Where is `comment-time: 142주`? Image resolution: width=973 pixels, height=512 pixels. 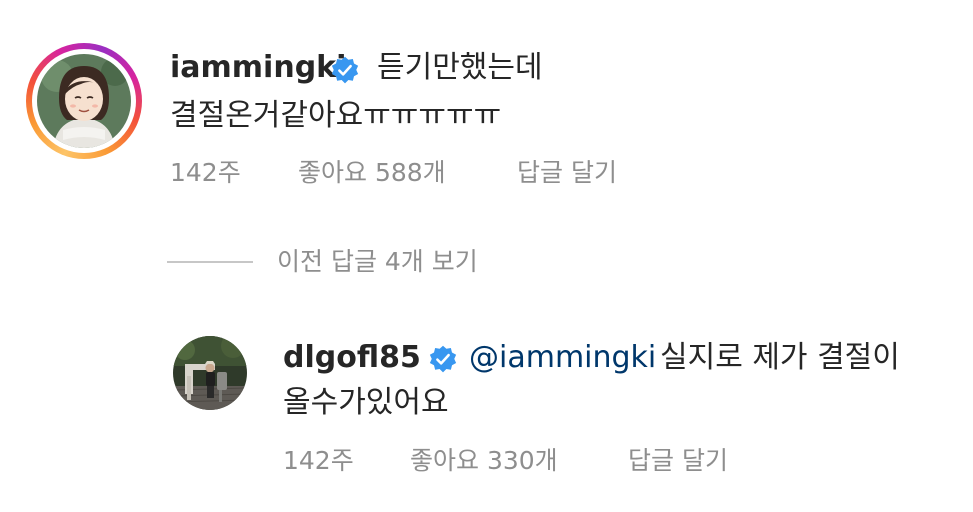 comment-time: 142주 is located at coordinates (205, 172).